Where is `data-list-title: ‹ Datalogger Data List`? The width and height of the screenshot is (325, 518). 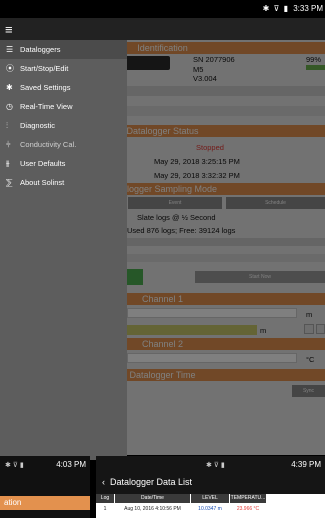 data-list-title: ‹ Datalogger Data List is located at coordinates (147, 482).